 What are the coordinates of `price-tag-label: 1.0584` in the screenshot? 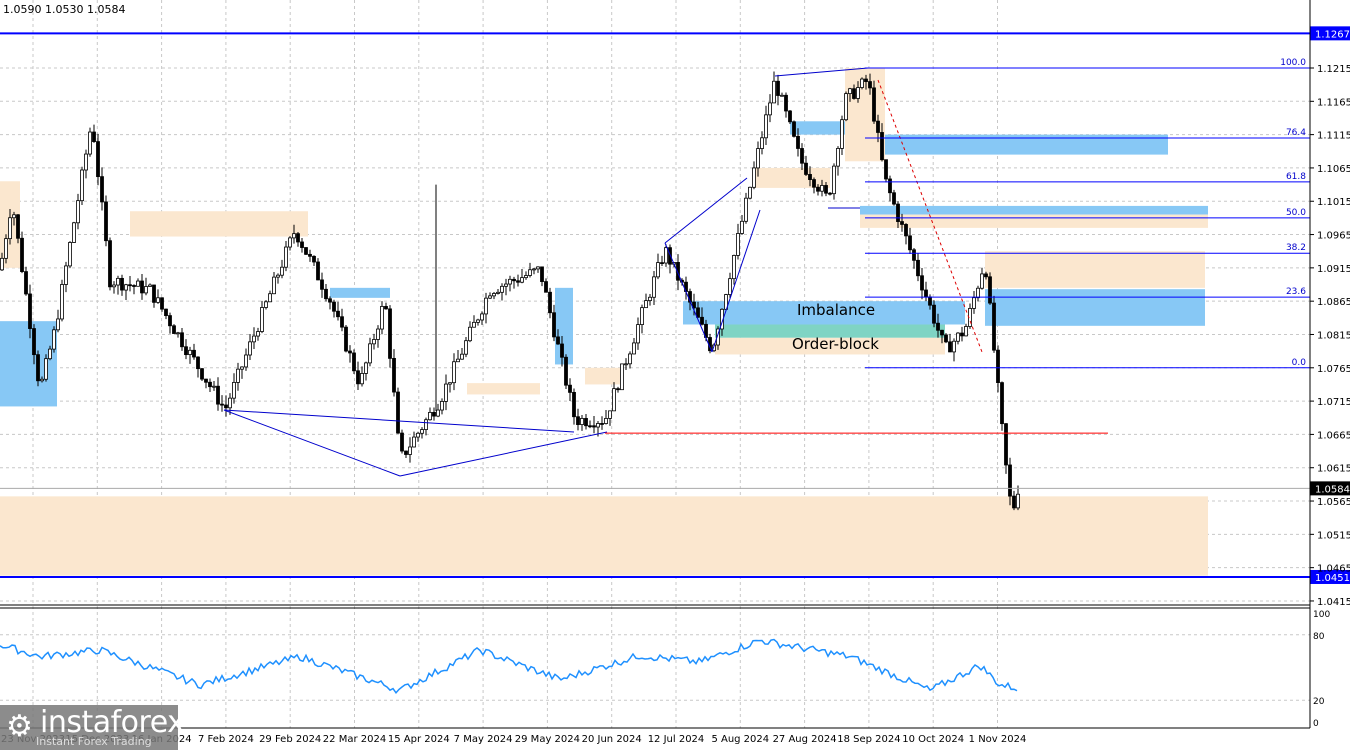 It's located at (1332, 489).